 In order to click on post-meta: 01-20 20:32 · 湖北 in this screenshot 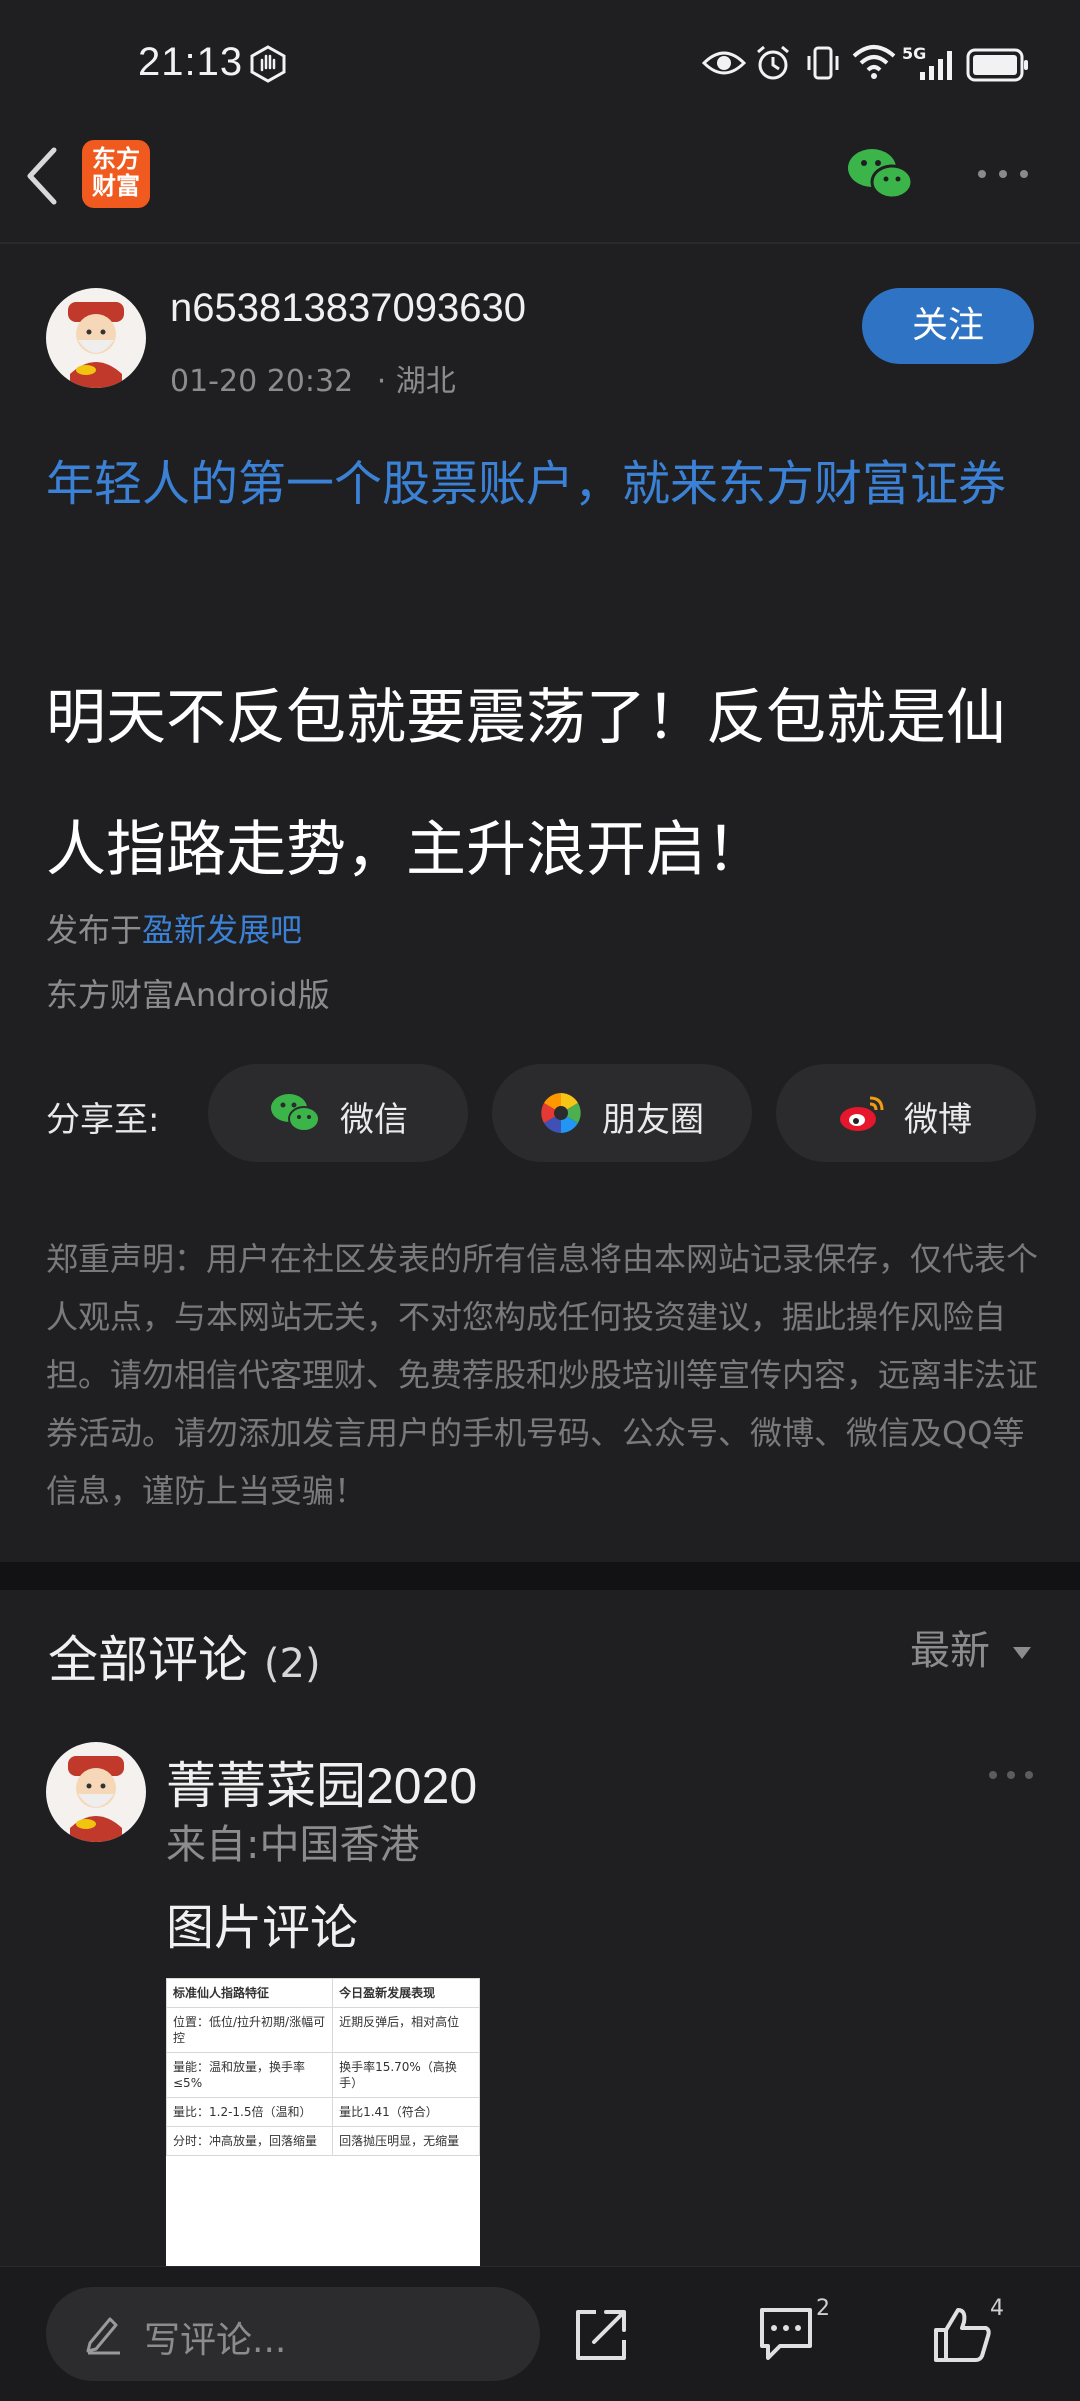, I will do `click(313, 378)`.